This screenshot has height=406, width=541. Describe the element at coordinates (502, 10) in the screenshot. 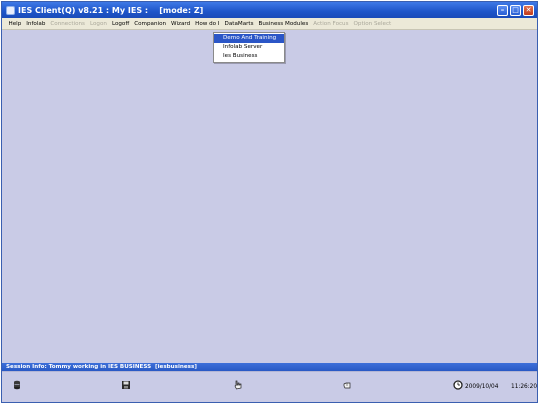

I see `minimize-button: –` at that location.